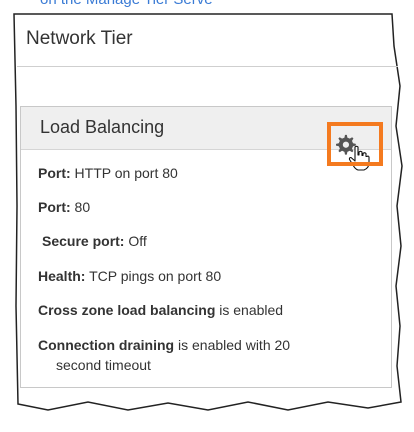  I want to click on gear-highlight-box, so click(355, 144).